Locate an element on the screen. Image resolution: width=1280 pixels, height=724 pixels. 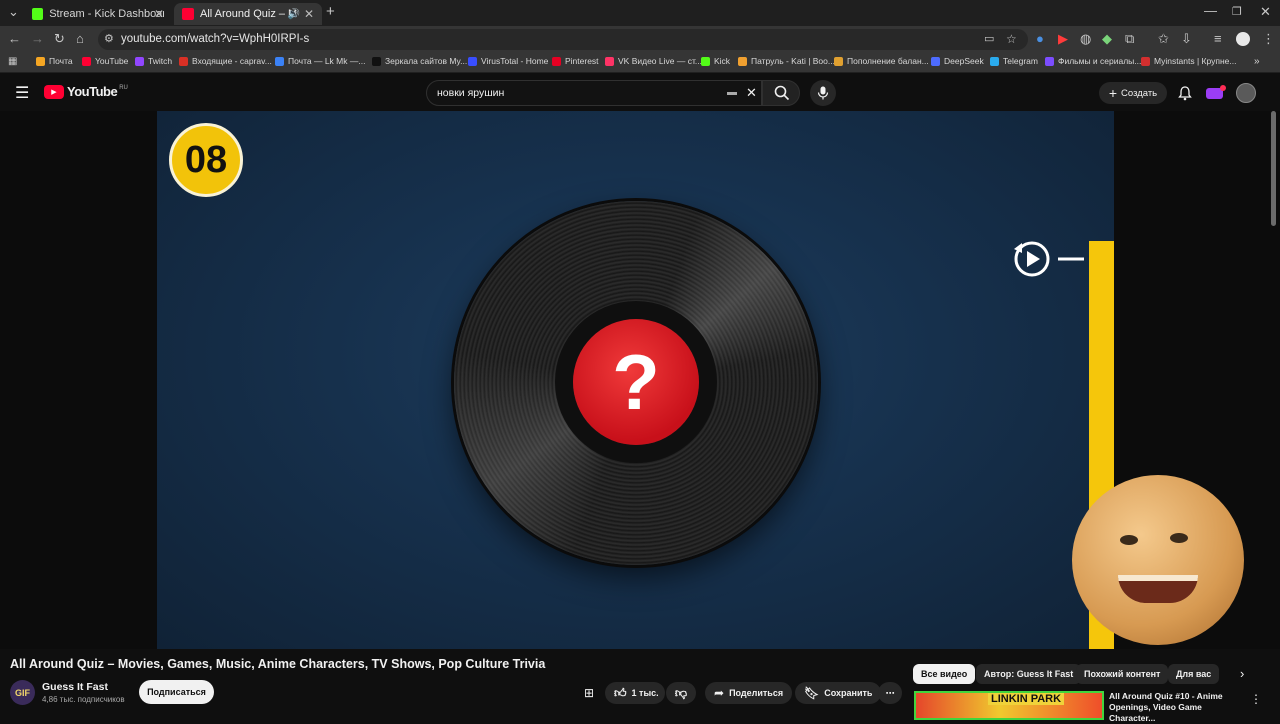
share-button: ➦ Поделиться is located at coordinates (749, 693).